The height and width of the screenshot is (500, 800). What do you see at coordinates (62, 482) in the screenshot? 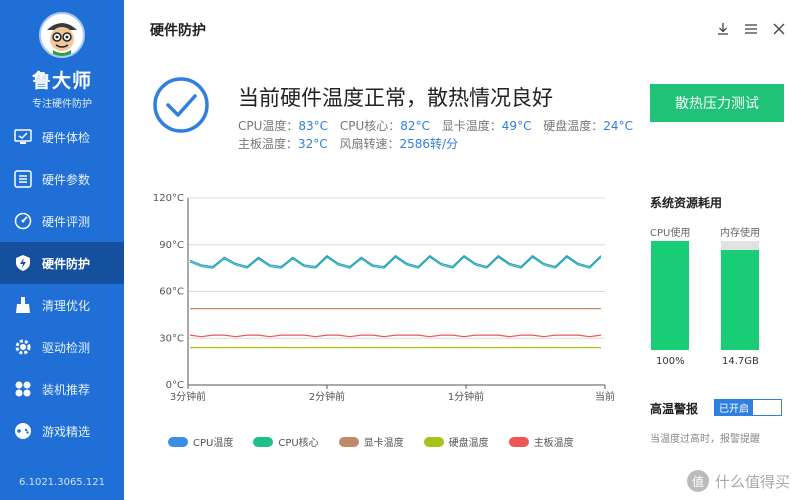
I see `version-label: 6.1021.3065.121` at bounding box center [62, 482].